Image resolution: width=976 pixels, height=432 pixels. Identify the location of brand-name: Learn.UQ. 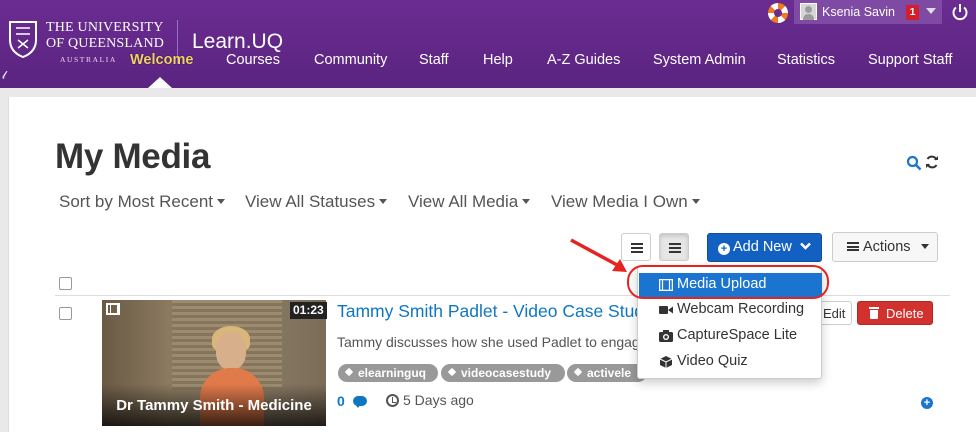
(237, 42).